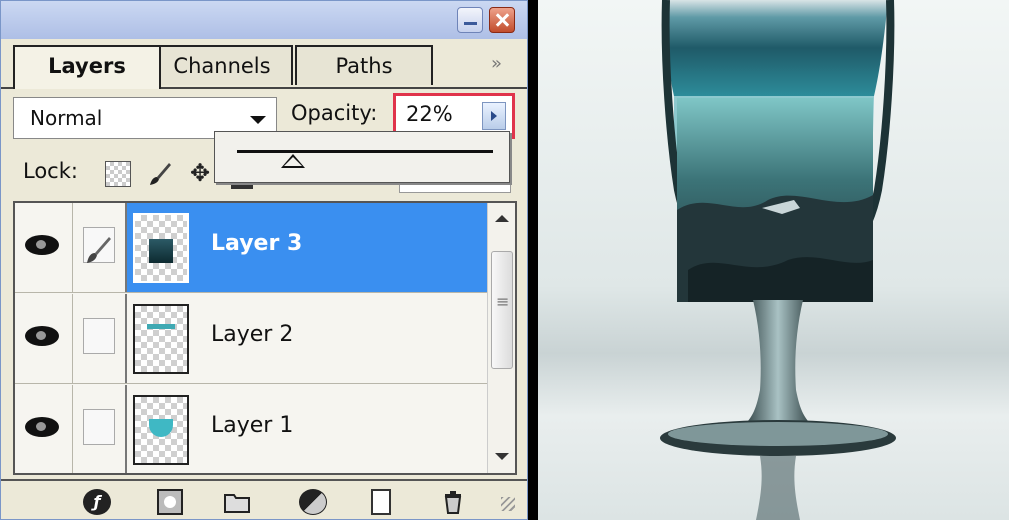 The height and width of the screenshot is (520, 1009). Describe the element at coordinates (307, 338) in the screenshot. I see `layer-name-cell: Layer 2` at that location.